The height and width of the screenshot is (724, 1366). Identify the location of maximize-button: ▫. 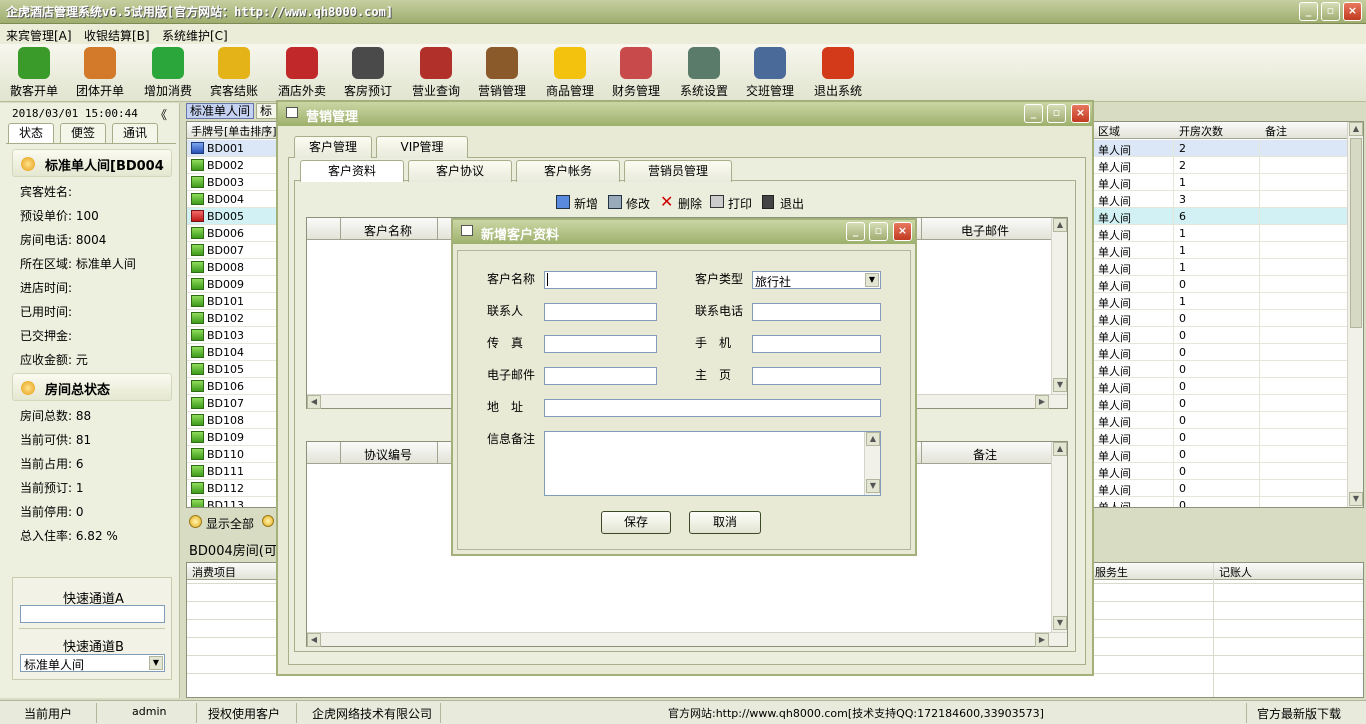
(1330, 11).